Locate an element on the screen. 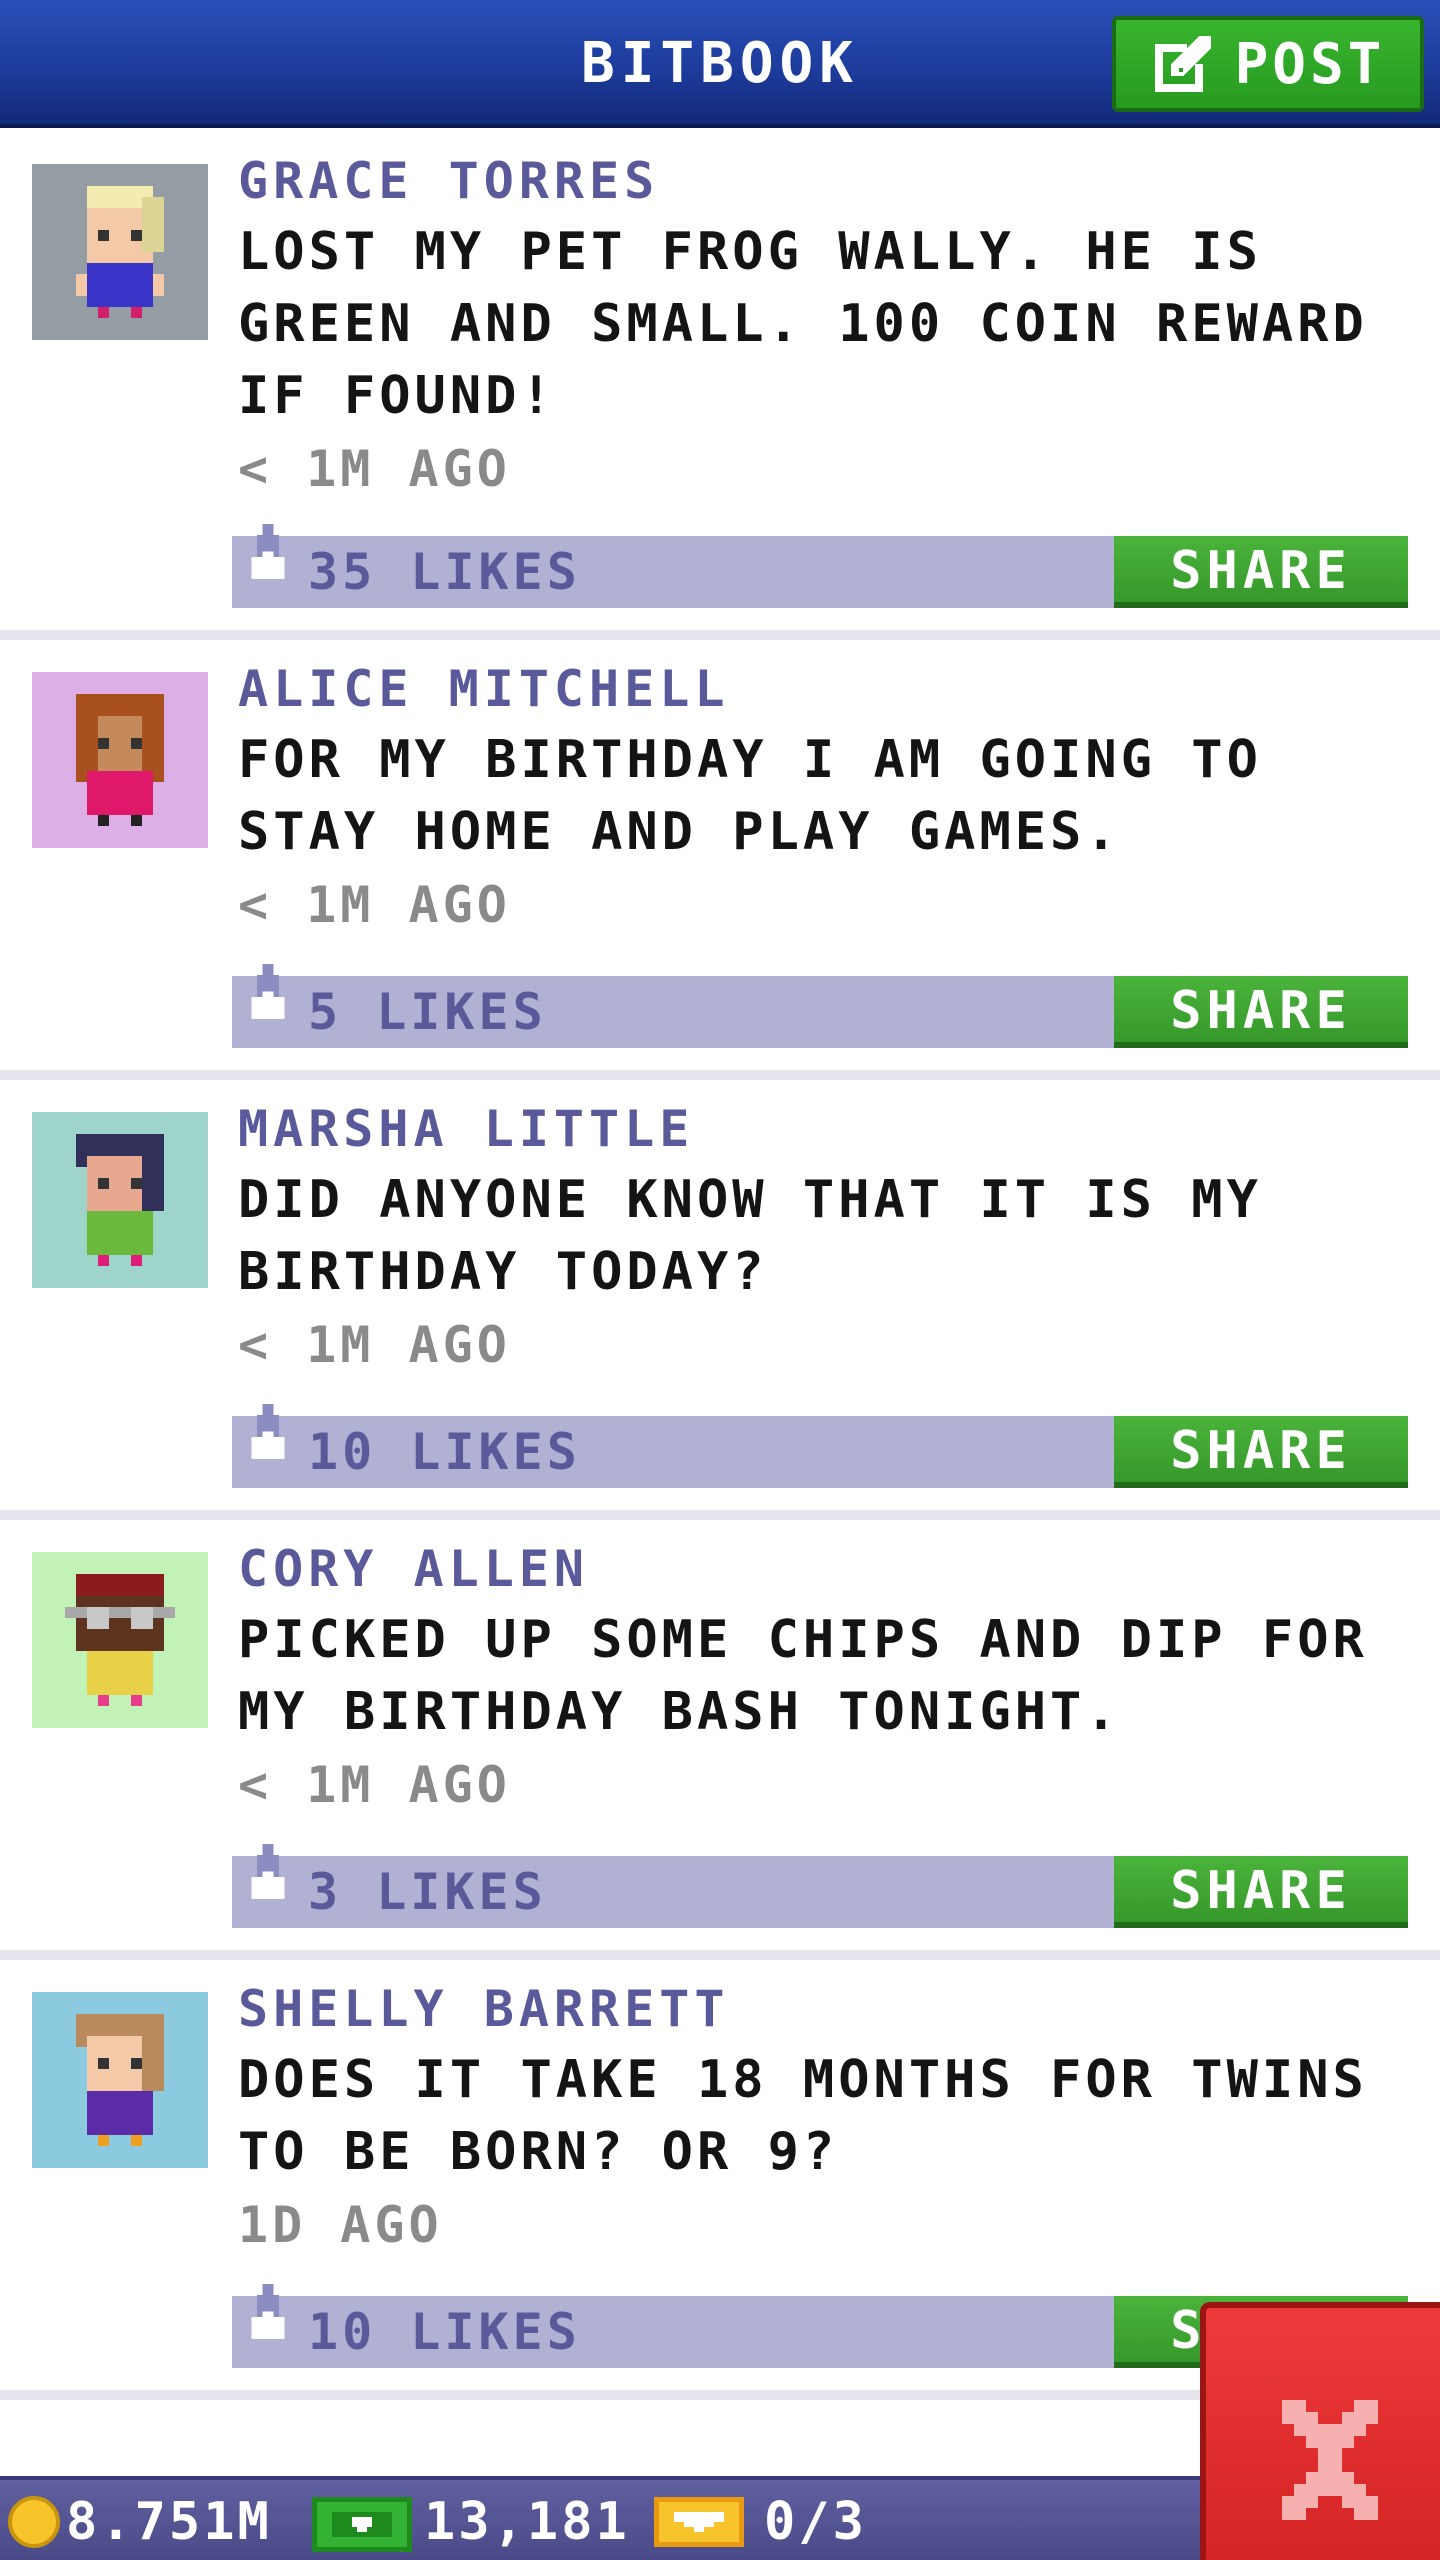 The height and width of the screenshot is (2560, 1440). close-button is located at coordinates (1320, 2431).